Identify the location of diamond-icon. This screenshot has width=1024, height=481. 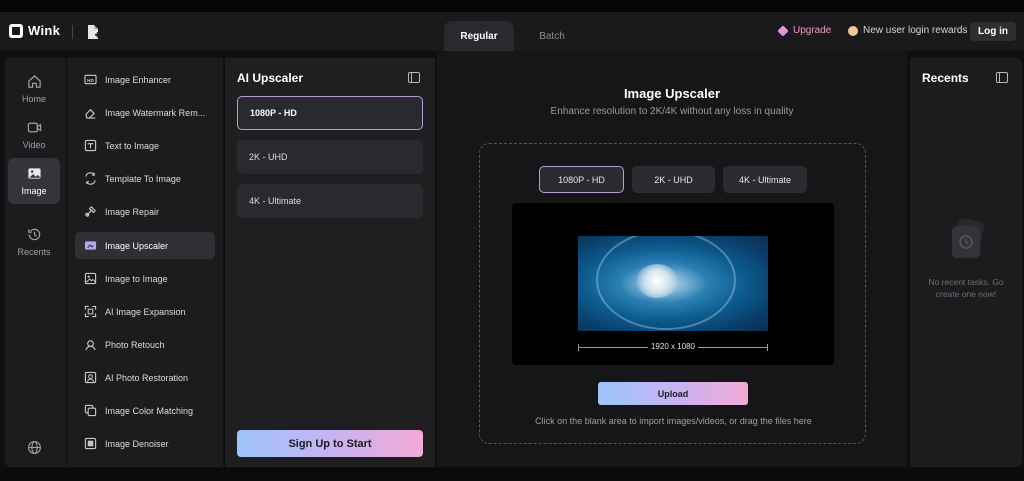
(783, 30).